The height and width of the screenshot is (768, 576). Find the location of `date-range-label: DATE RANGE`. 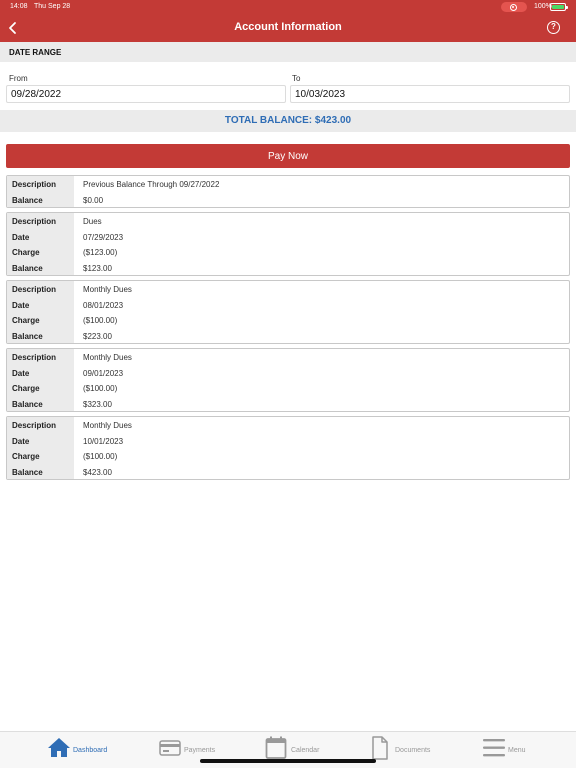

date-range-label: DATE RANGE is located at coordinates (35, 52).